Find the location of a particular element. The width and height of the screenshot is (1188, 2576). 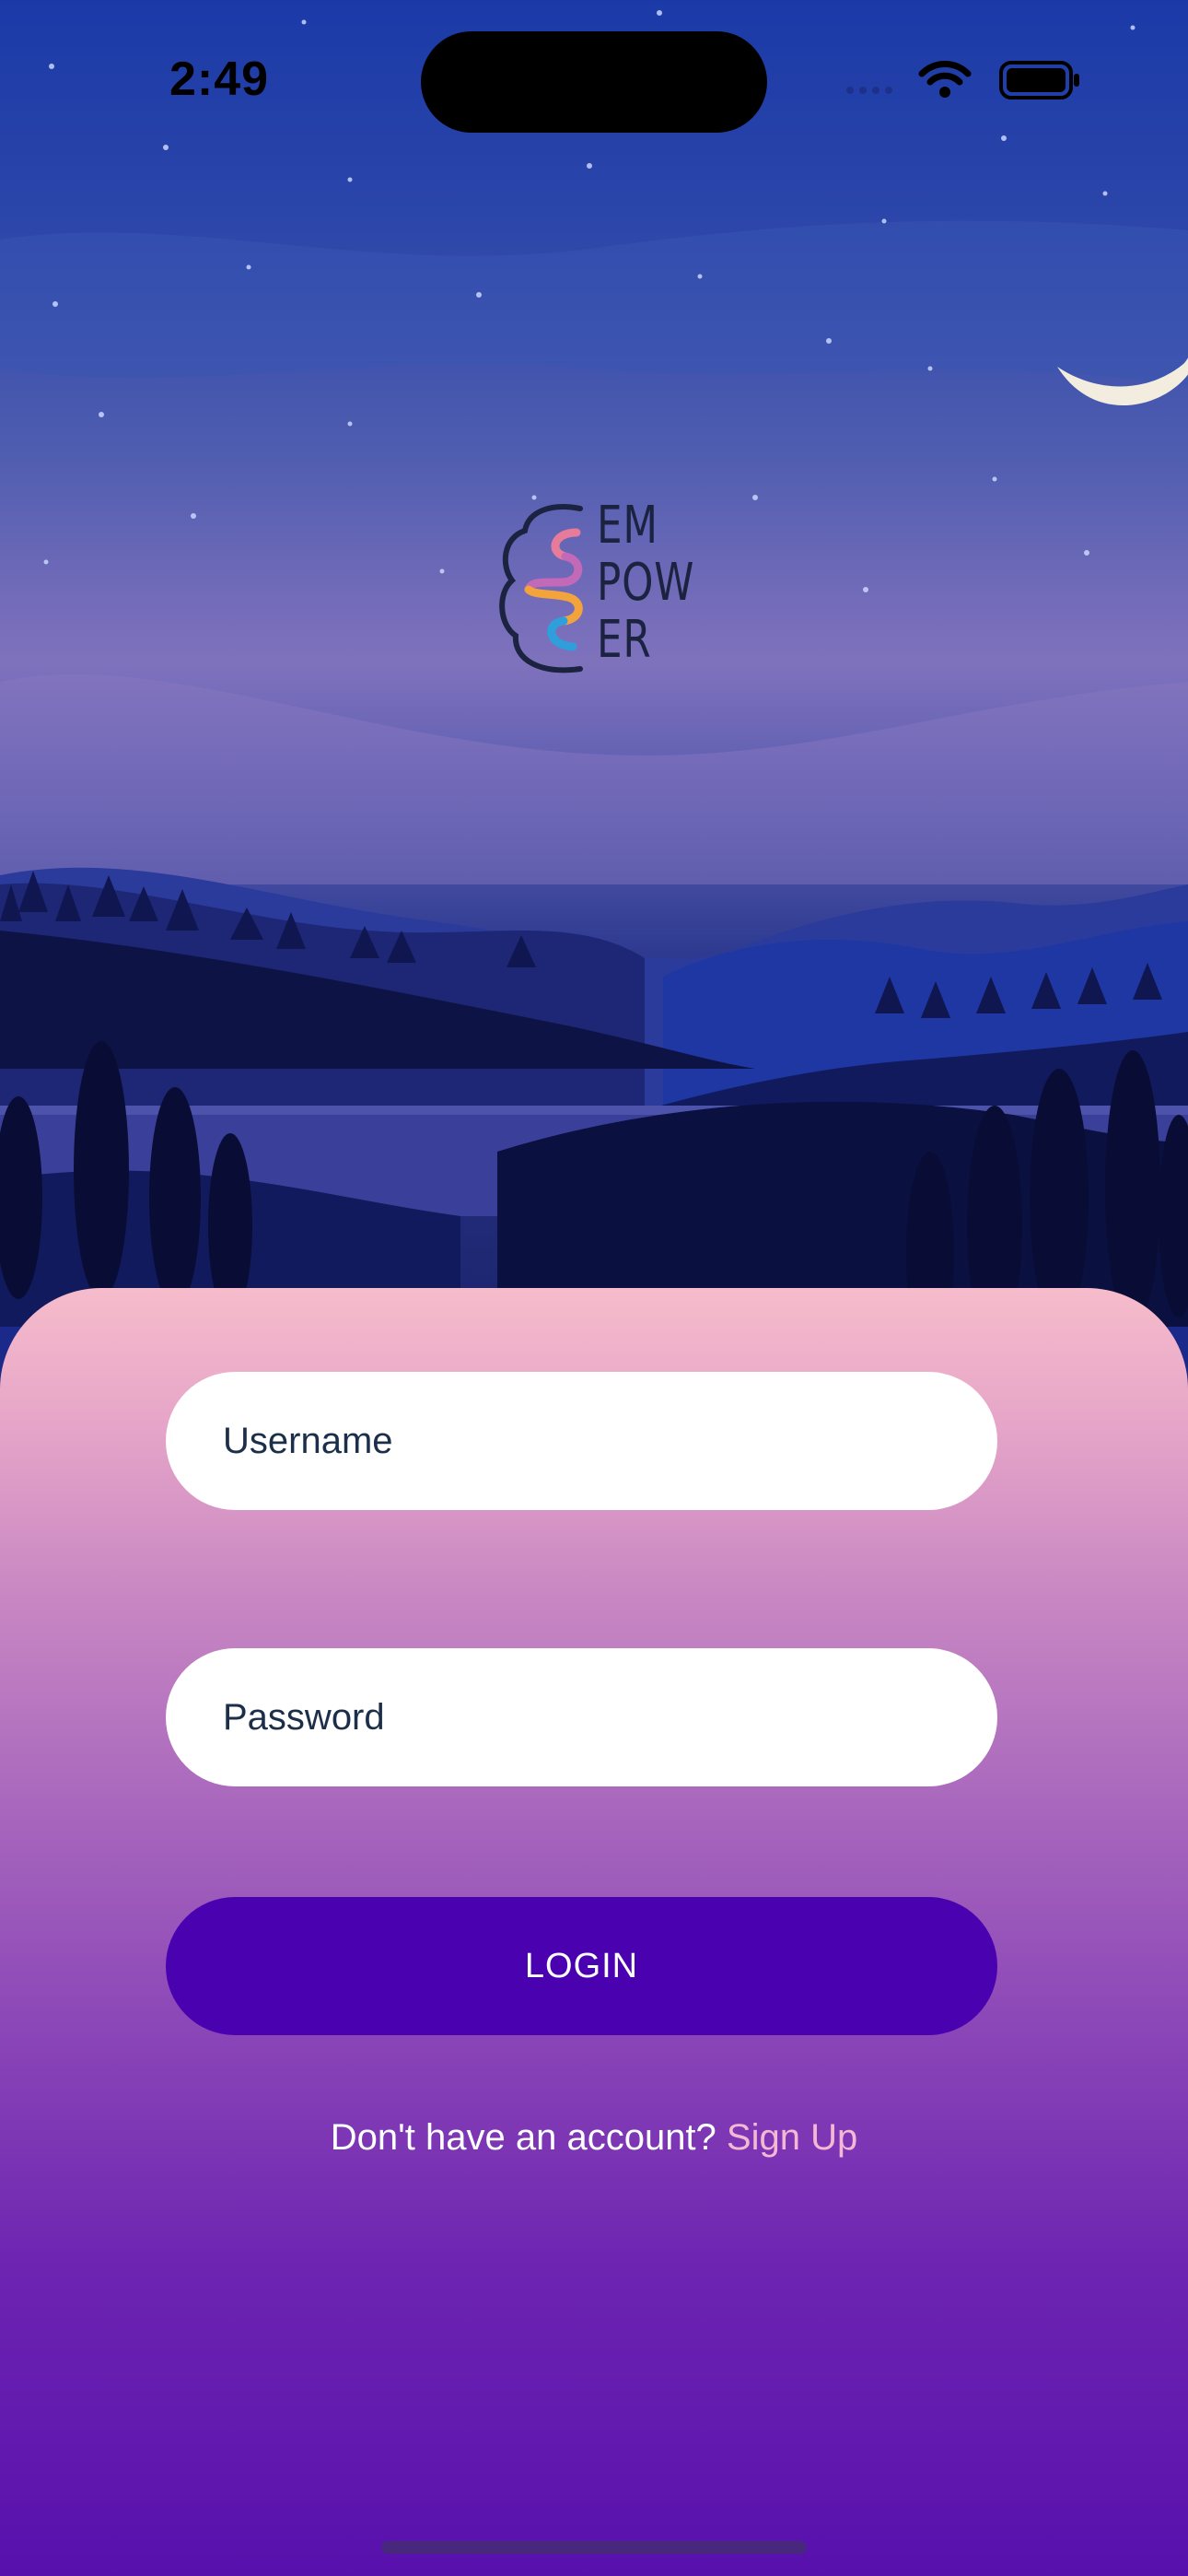

login-button: LOGIN is located at coordinates (581, 1966).